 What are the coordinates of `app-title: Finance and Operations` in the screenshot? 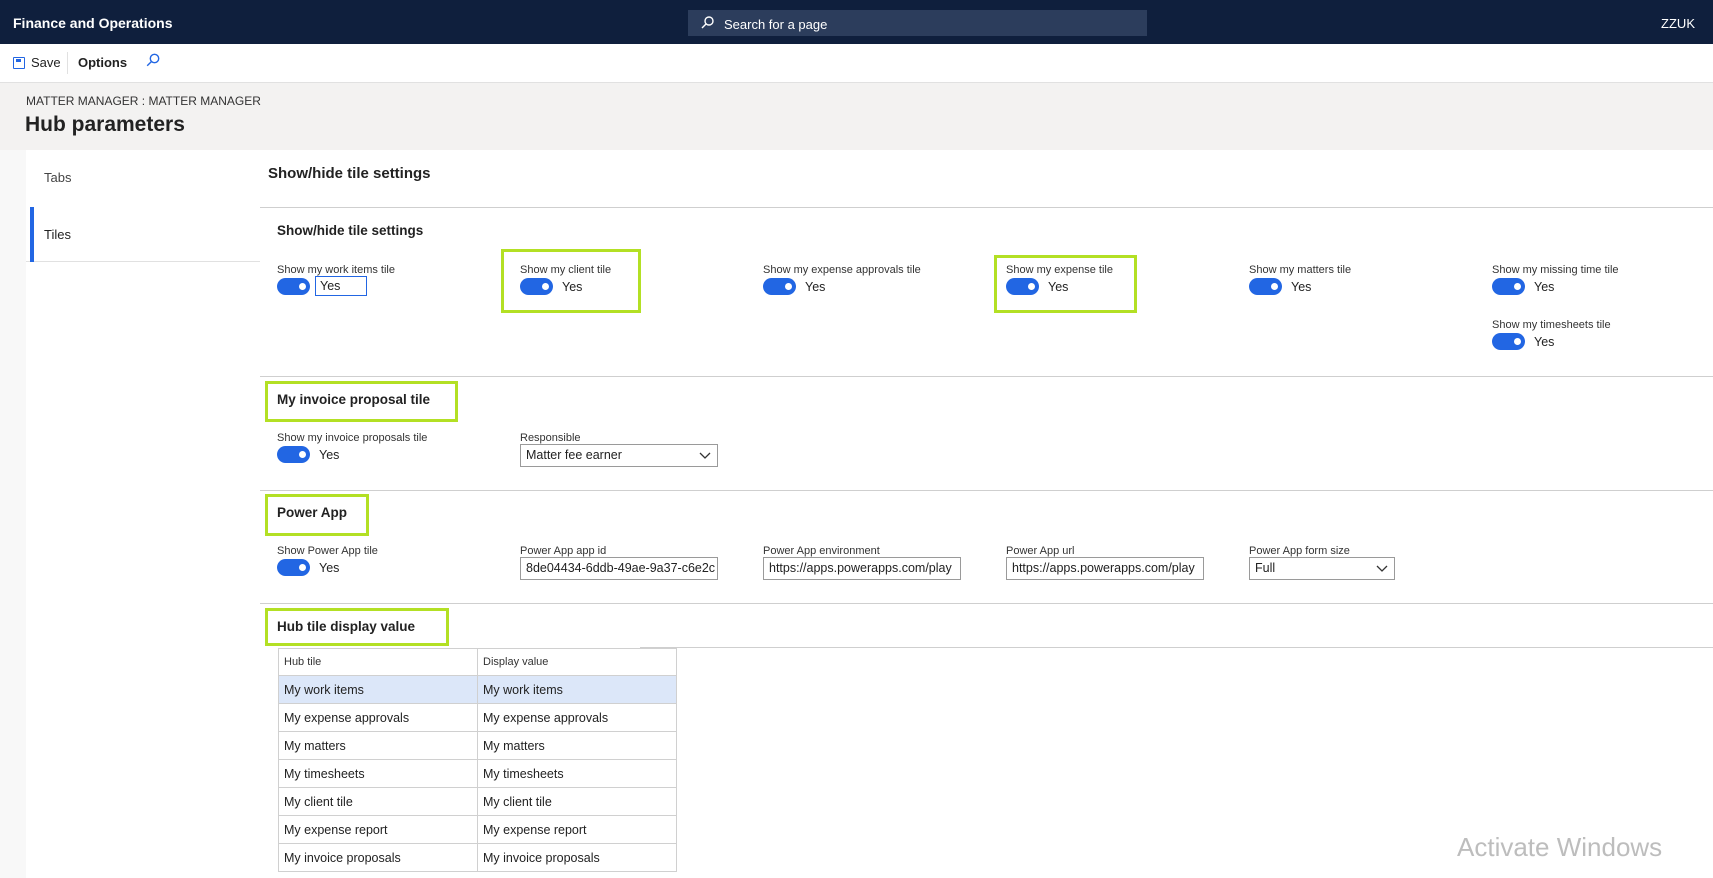 It's located at (92, 23).